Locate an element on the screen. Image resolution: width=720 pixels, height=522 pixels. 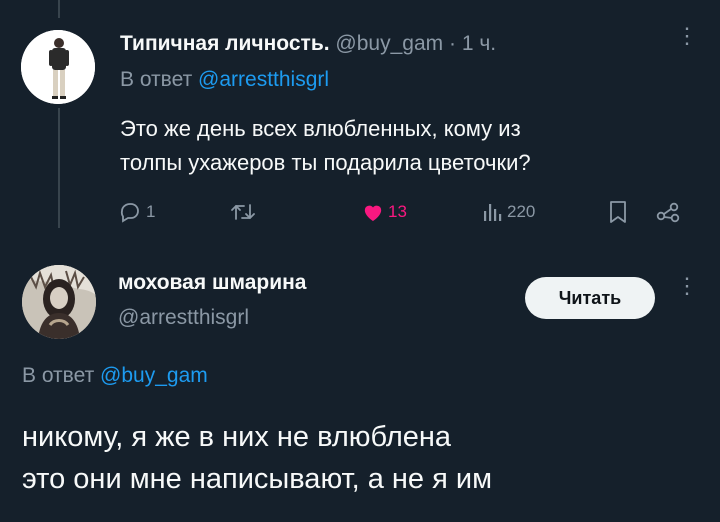
bookmark-icon is located at coordinates (618, 212).